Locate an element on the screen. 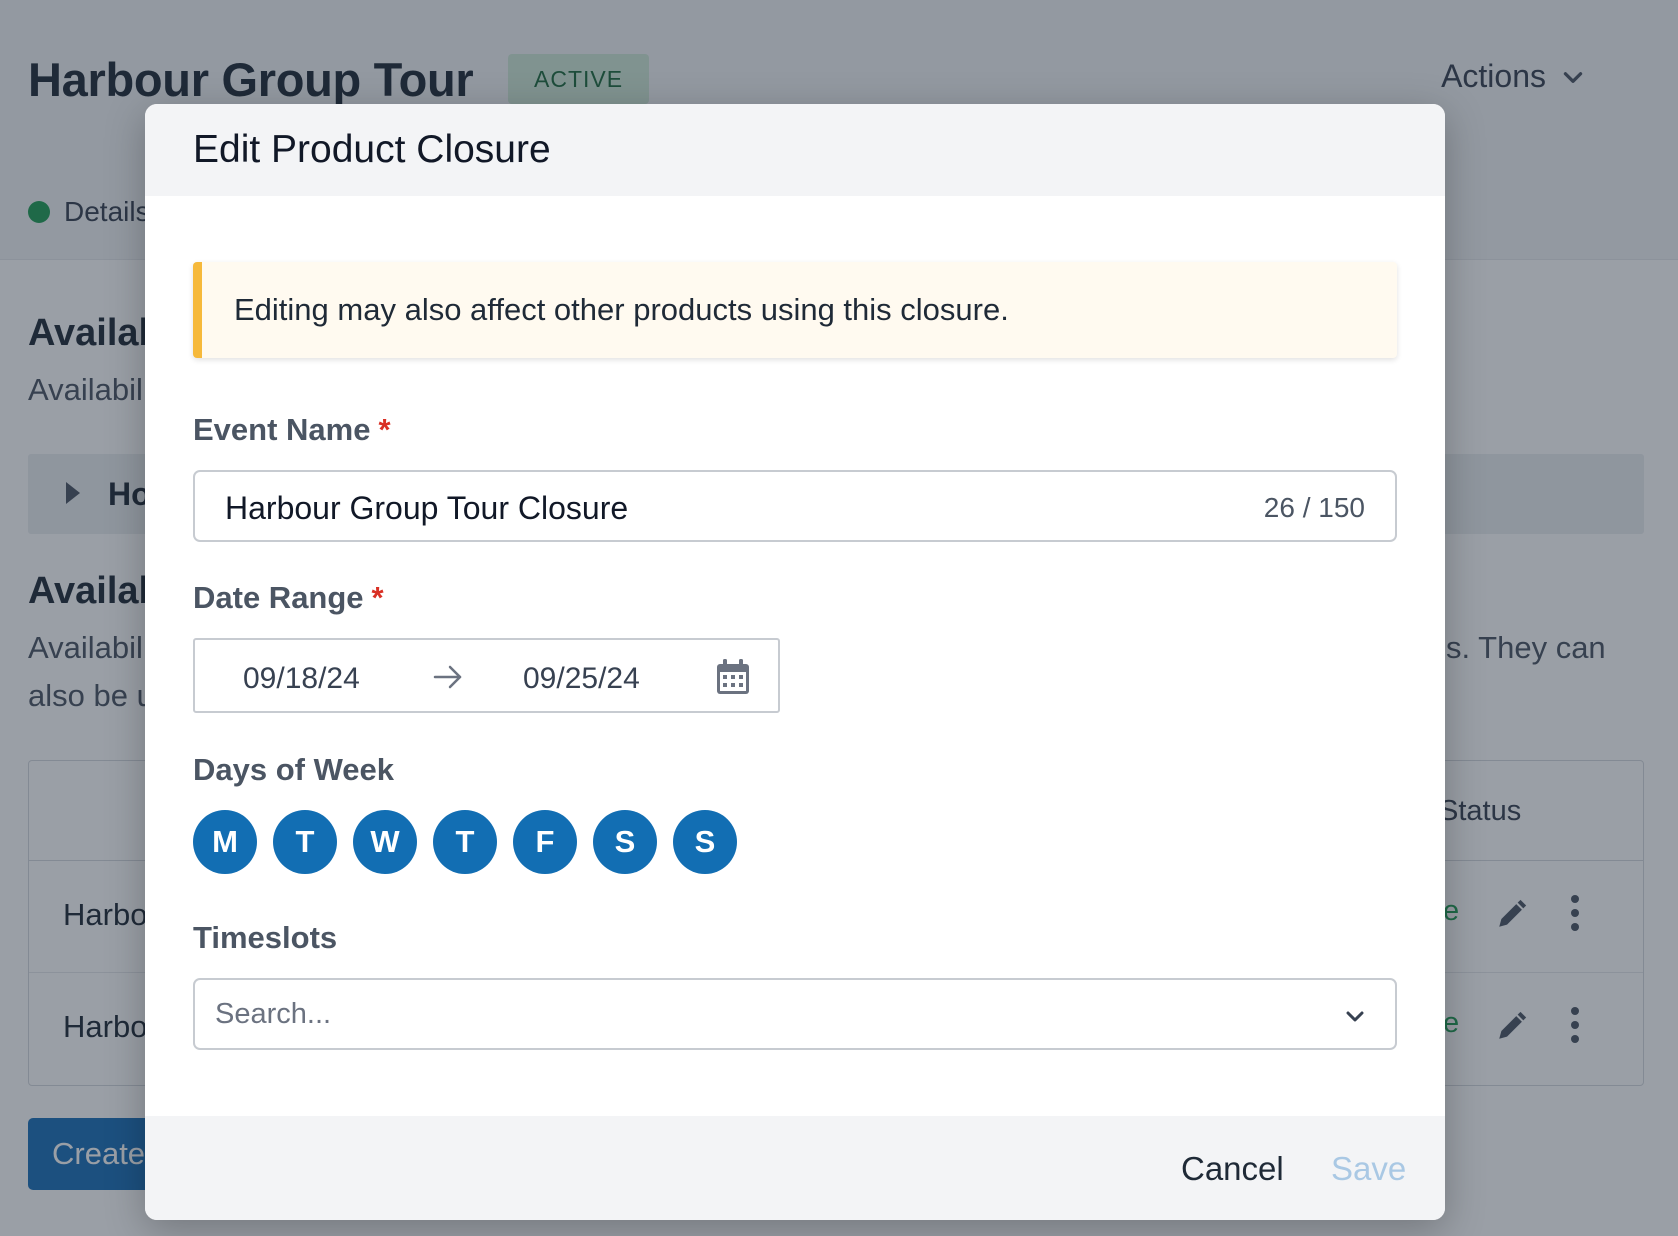 This screenshot has width=1678, height=1236. day-toggle-friday: F is located at coordinates (545, 842).